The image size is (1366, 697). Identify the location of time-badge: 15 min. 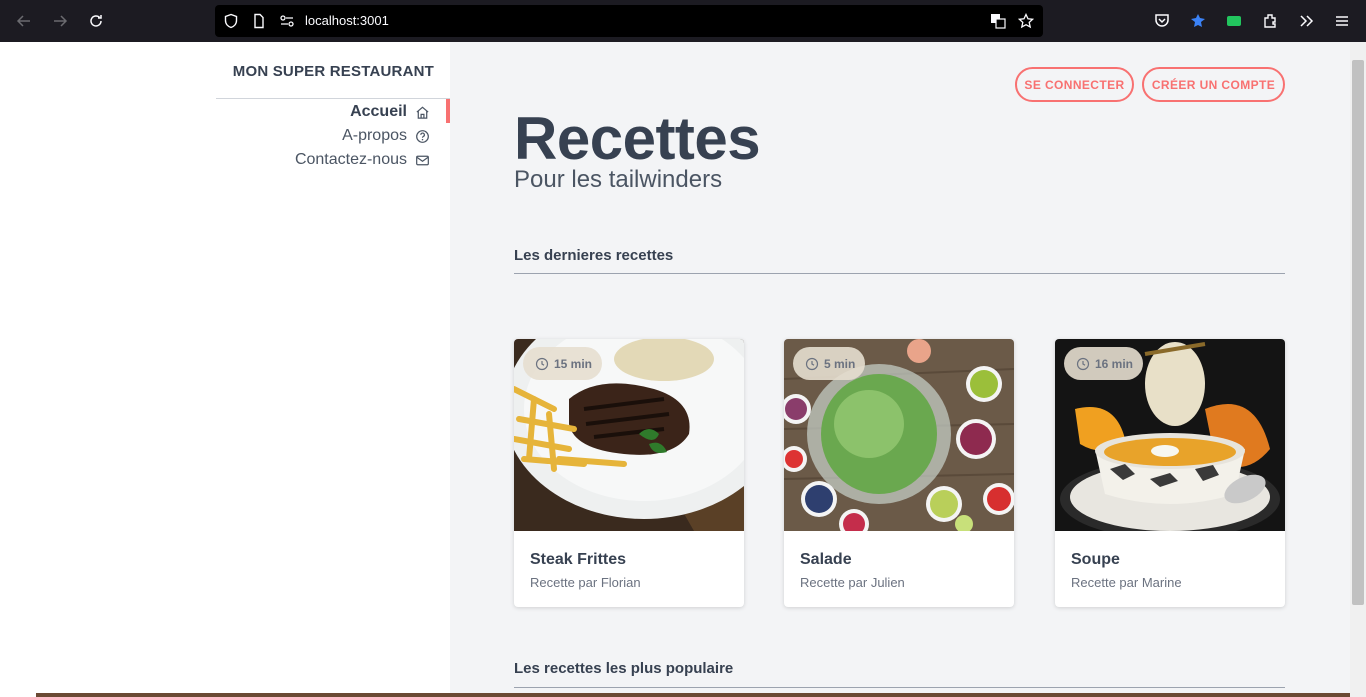
(563, 363).